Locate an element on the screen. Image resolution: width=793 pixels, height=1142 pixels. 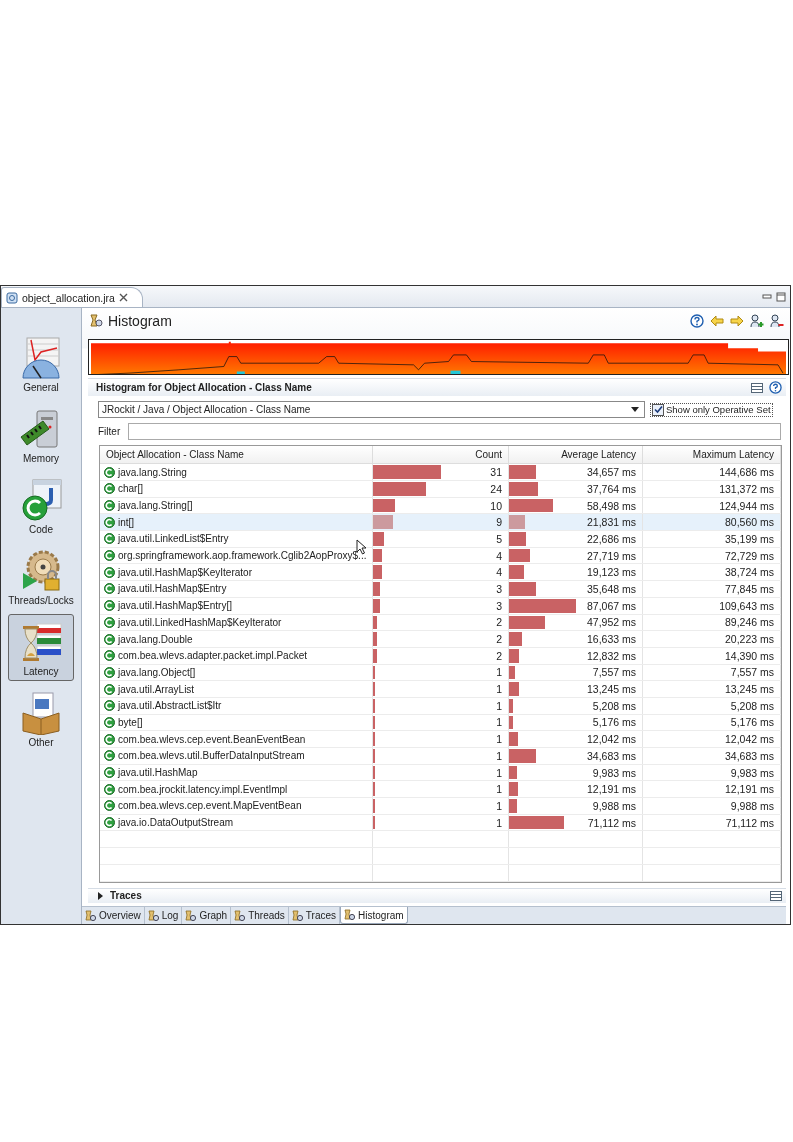
table-row: java.util.LinkedList$Entry 5 22,686 ms 35,199 ms is located at coordinates (440, 539).